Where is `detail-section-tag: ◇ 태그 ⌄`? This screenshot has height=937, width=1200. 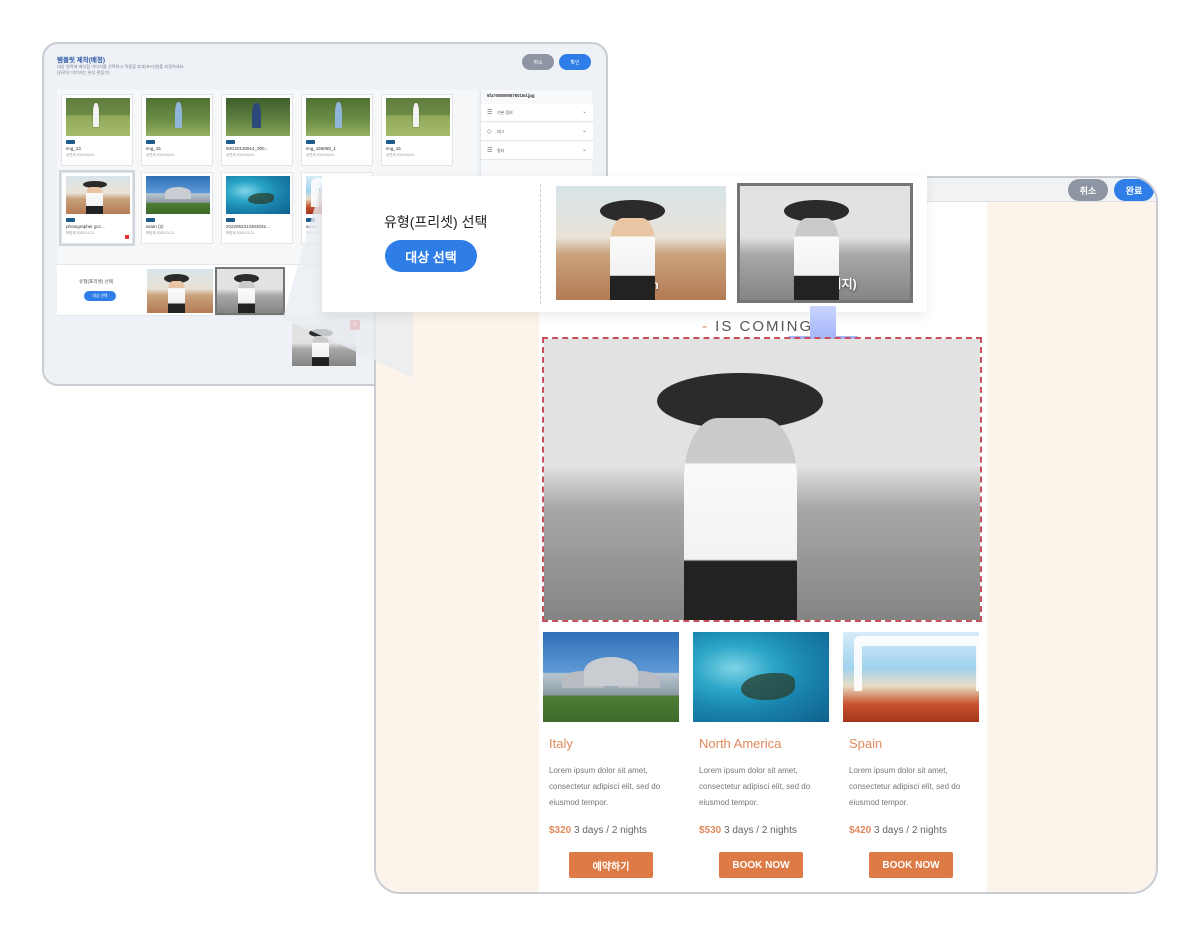 detail-section-tag: ◇ 태그 ⌄ is located at coordinates (537, 132).